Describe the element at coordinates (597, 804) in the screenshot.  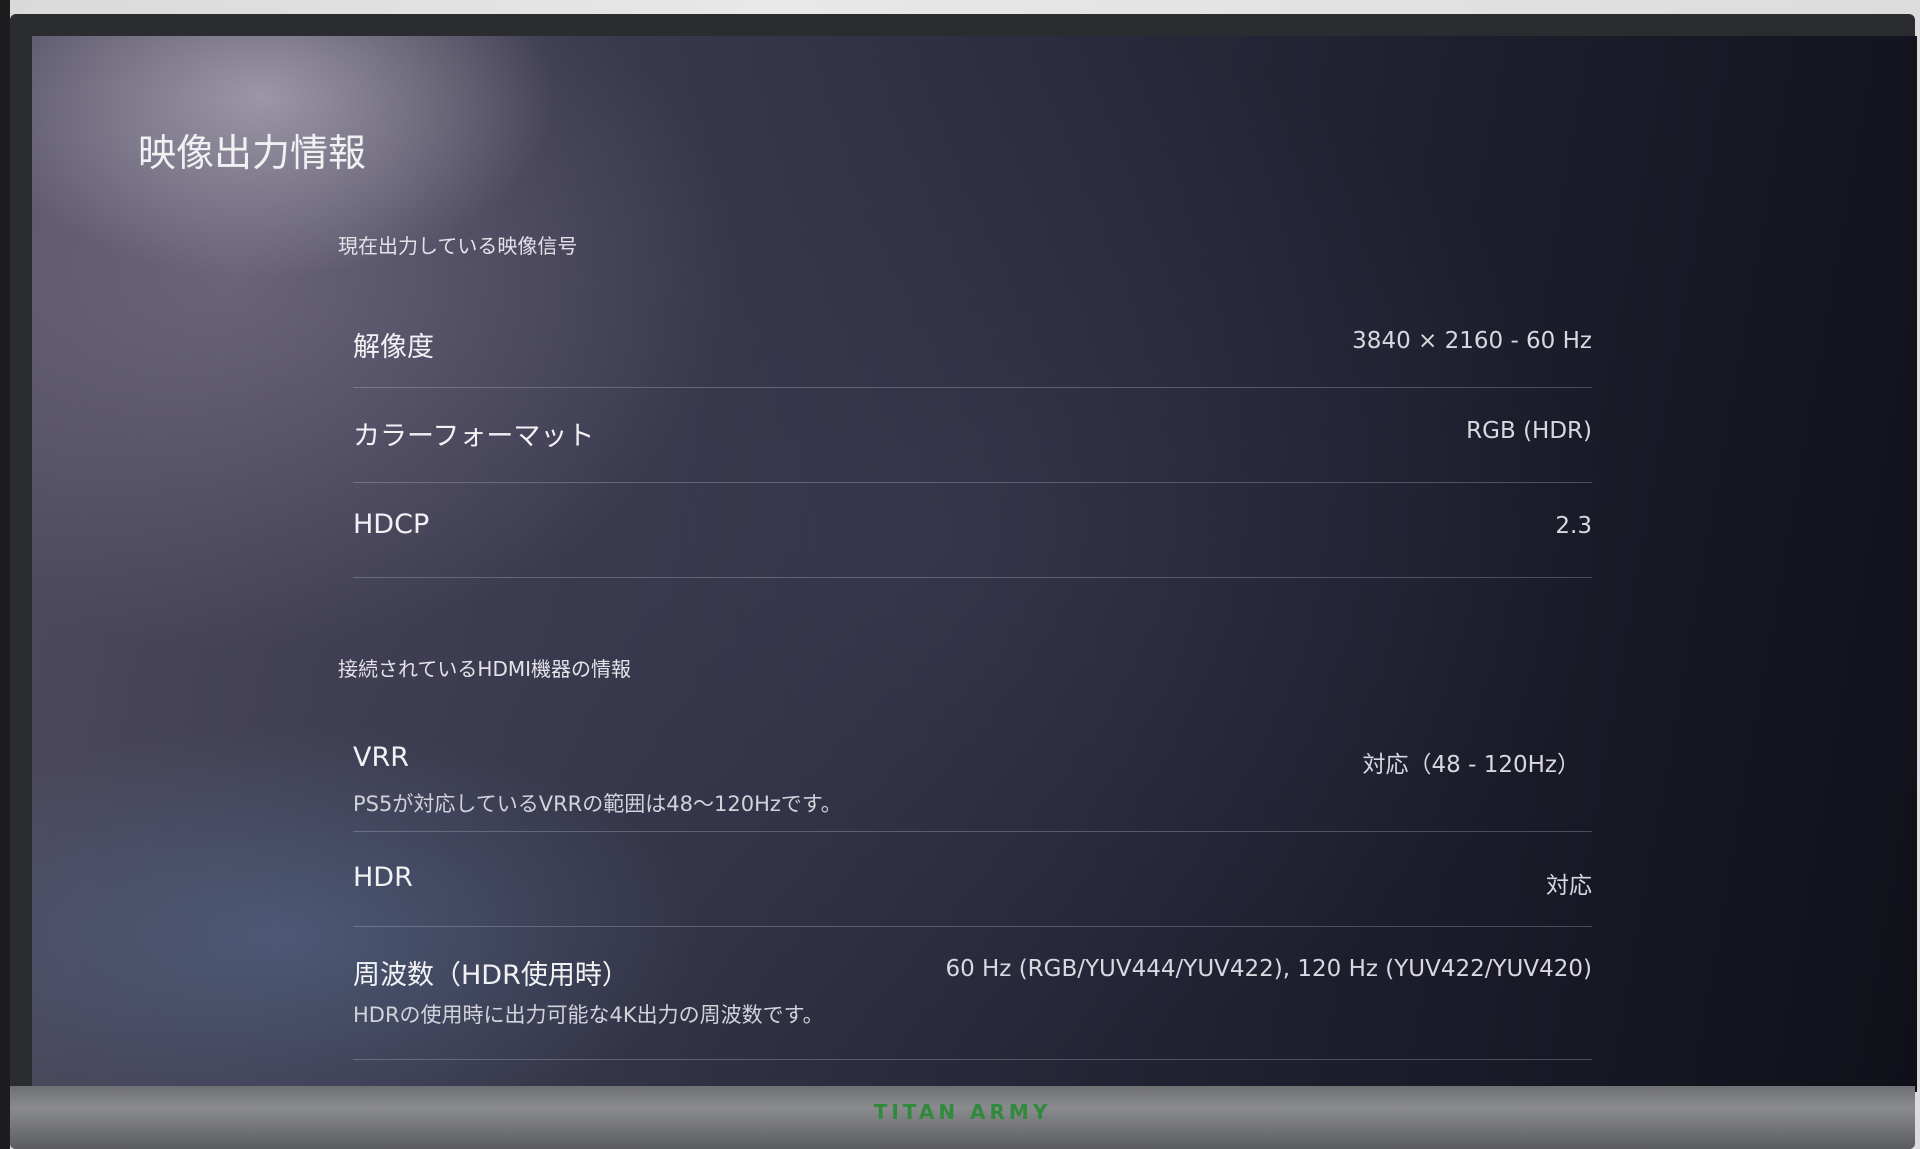
I see `row-description: PS5が対応しているVRRの範囲は48～120Hzです。` at that location.